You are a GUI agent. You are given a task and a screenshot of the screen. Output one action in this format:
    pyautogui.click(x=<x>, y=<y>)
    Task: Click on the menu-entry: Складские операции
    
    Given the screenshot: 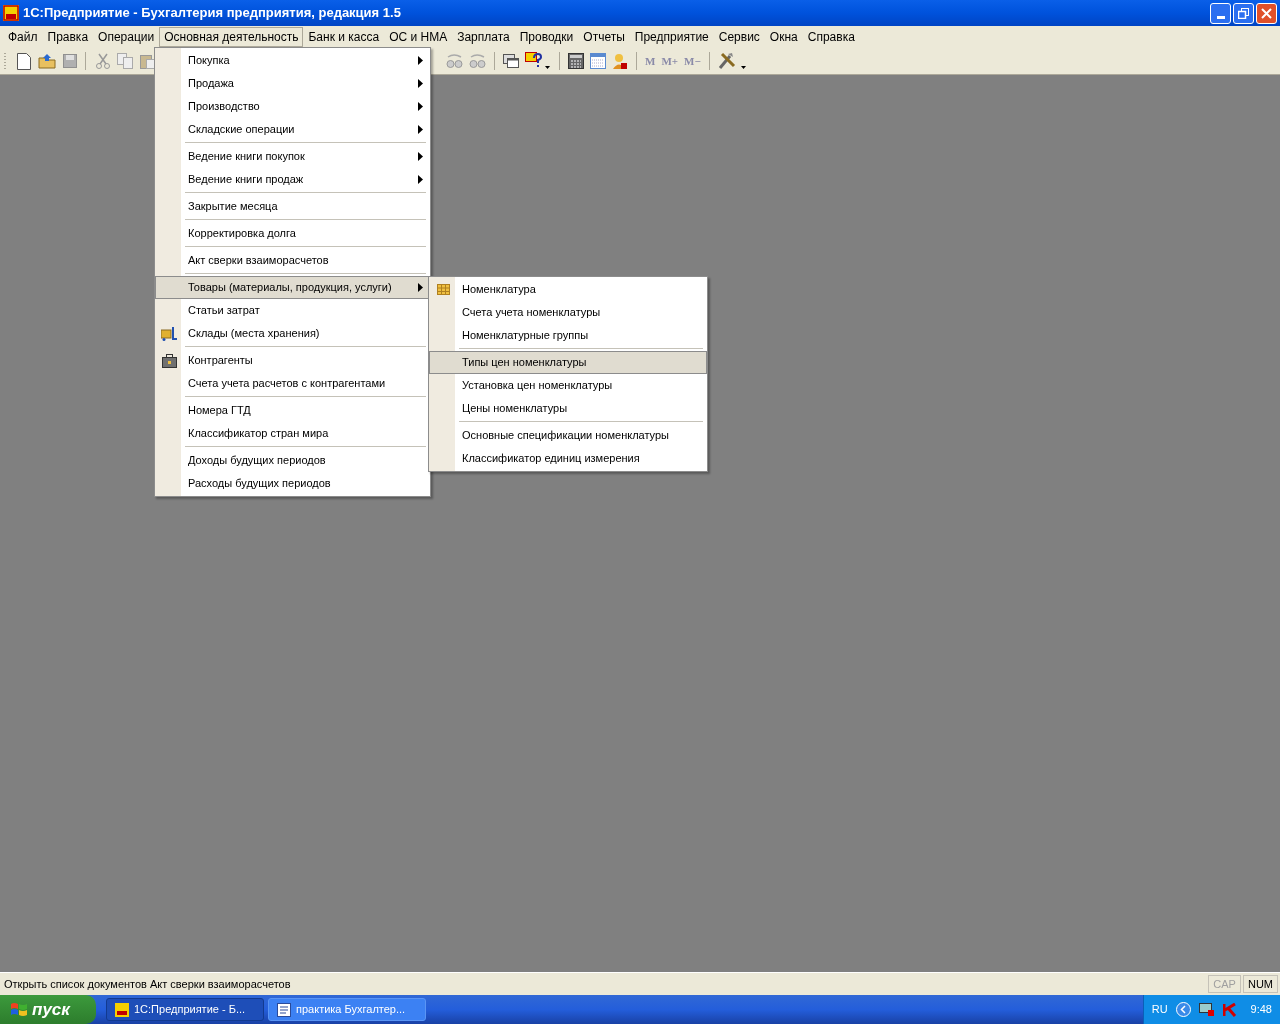 What is the action you would take?
    pyautogui.click(x=292, y=129)
    